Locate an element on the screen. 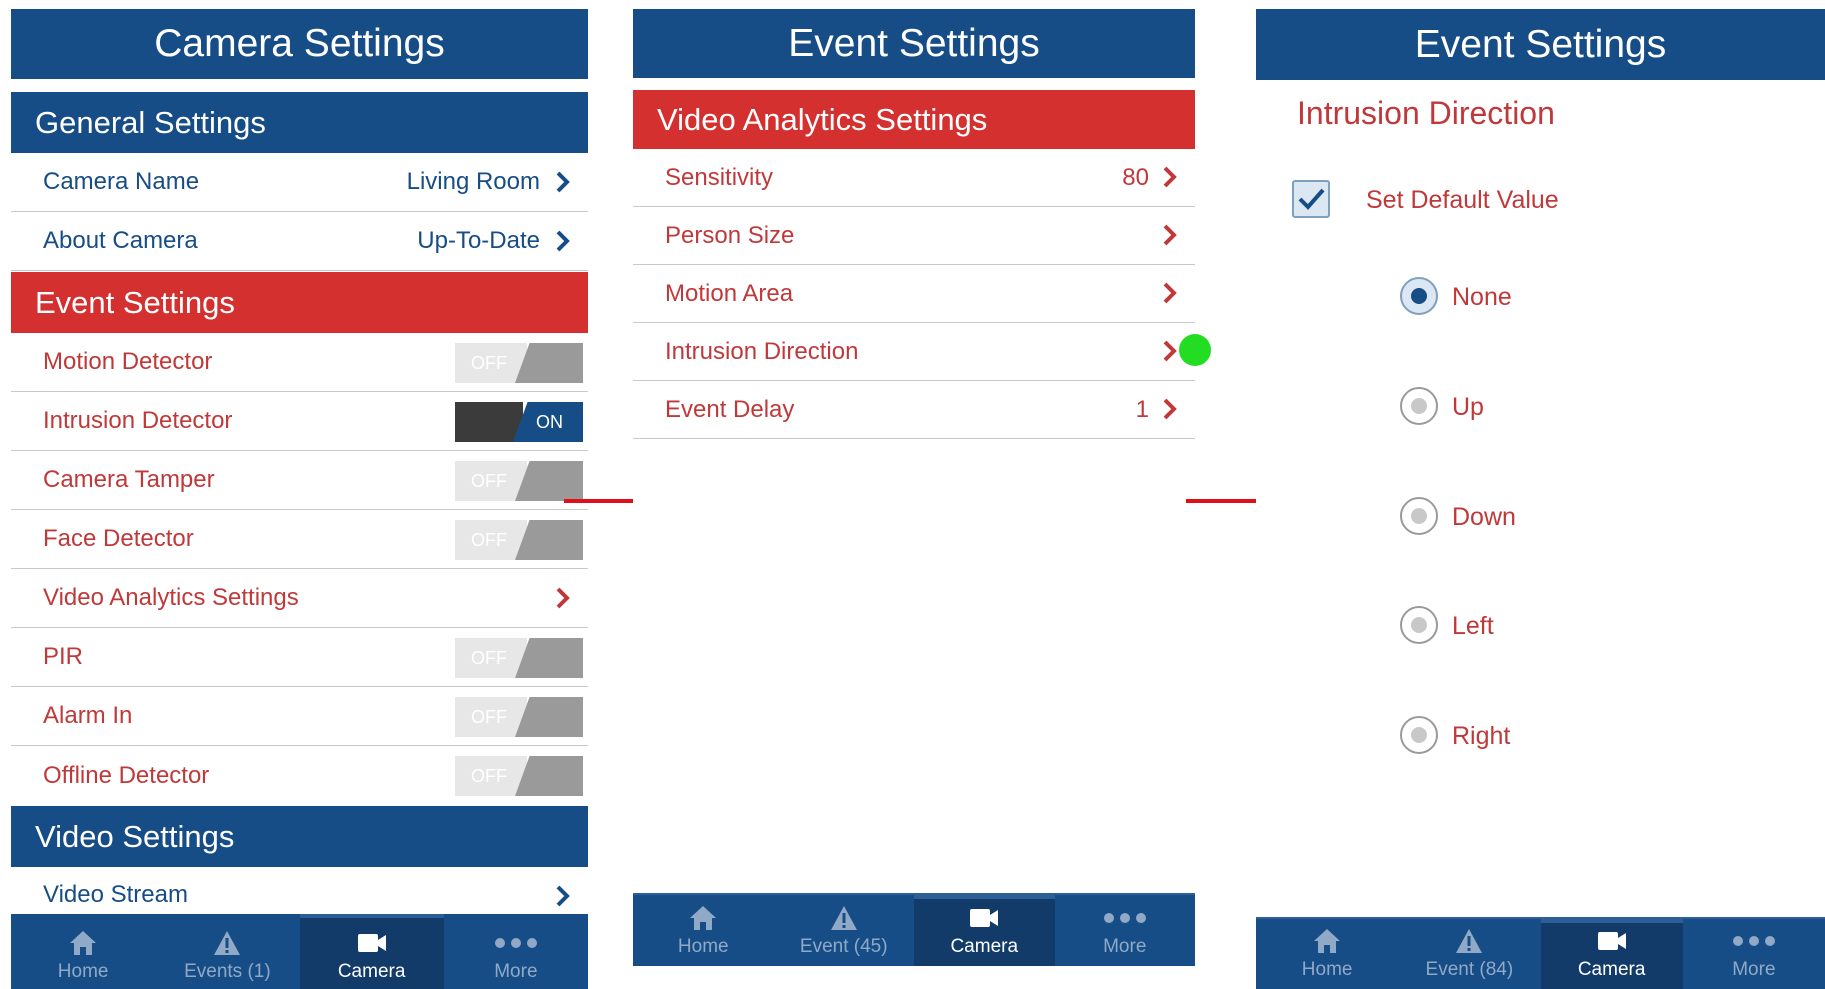 This screenshot has height=989, width=1825. bottom-tab-bar: Home Event (45) Camera More is located at coordinates (914, 929).